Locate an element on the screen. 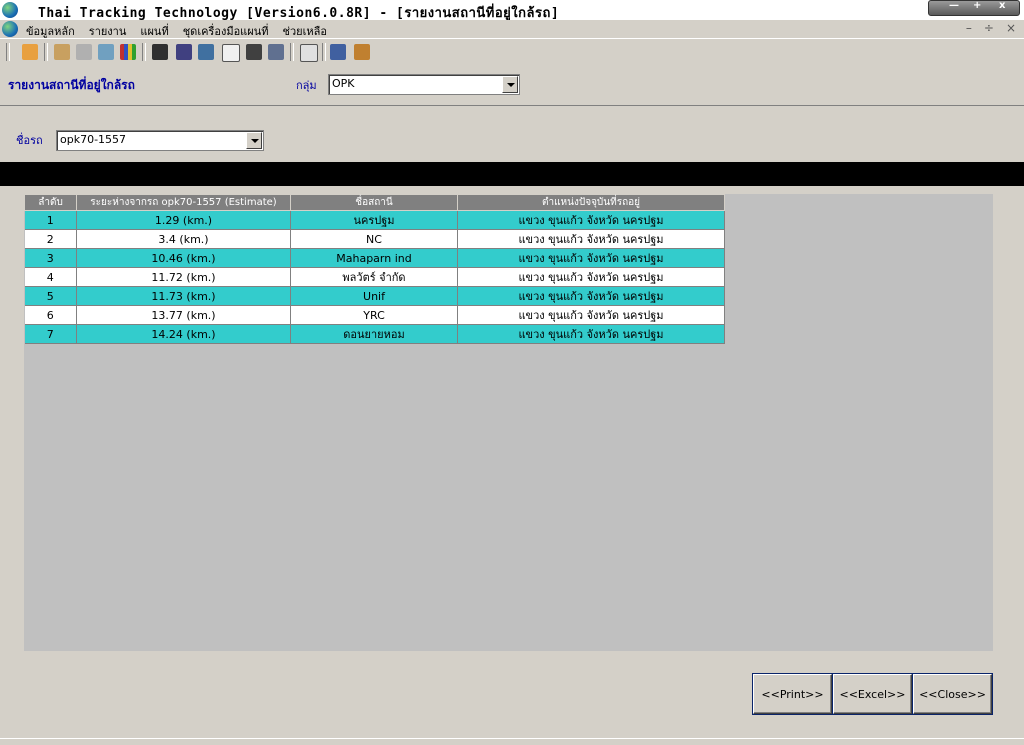  col-header-order: ลำดับ is located at coordinates (50, 202).